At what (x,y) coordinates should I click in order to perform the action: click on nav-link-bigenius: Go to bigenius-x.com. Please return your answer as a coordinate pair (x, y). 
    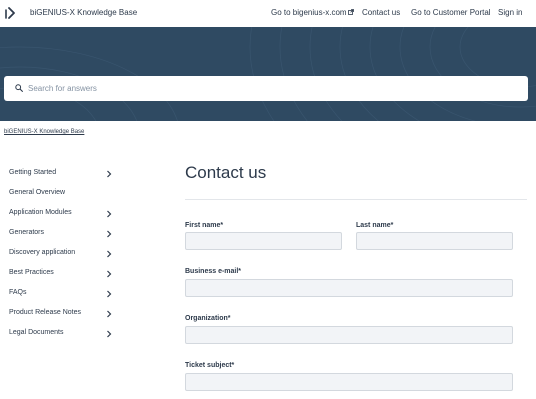
    Looking at the image, I should click on (312, 12).